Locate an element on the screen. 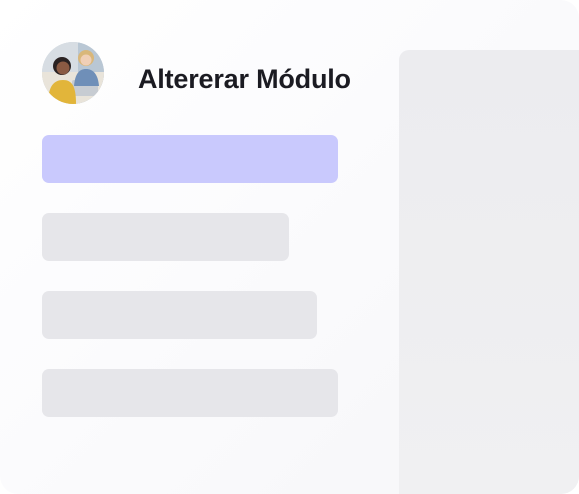  user-avatar is located at coordinates (73, 73).